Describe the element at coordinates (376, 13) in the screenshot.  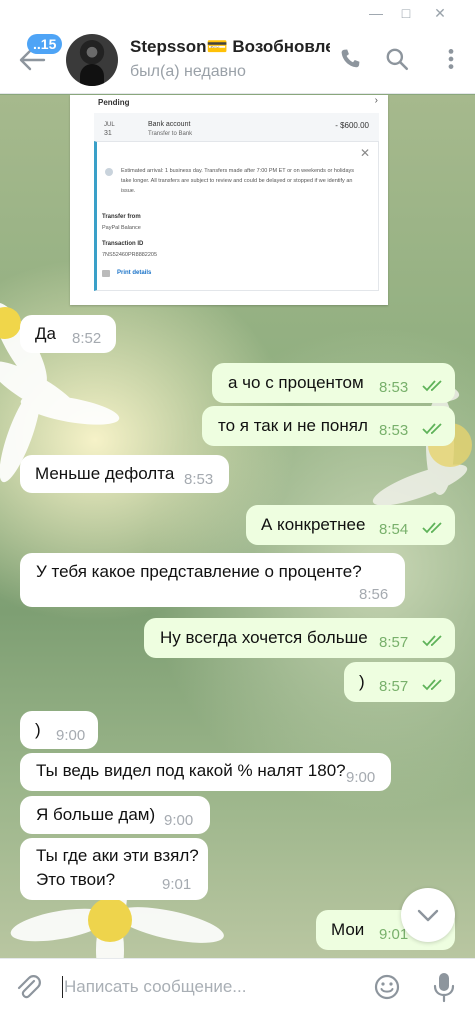
I see `minimize-button: —` at that location.